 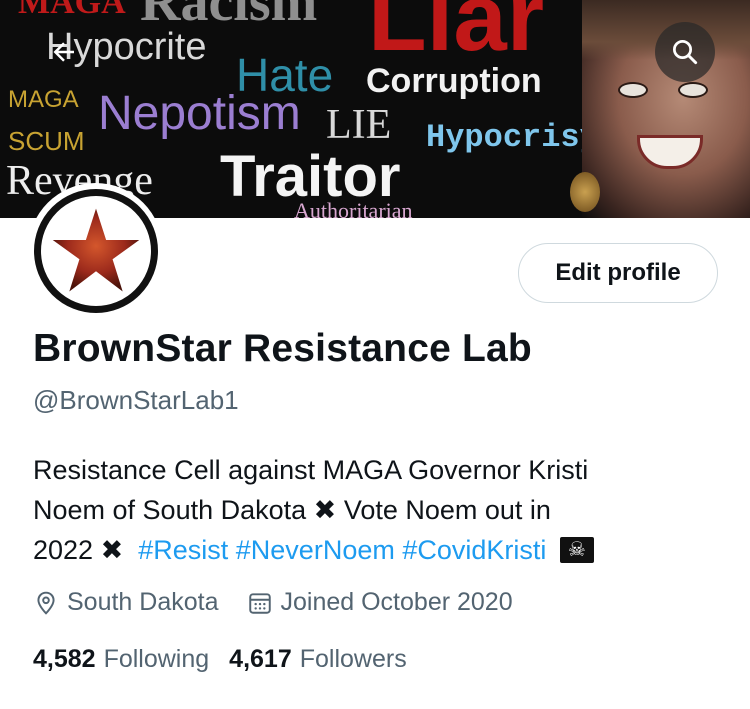 I want to click on bio-line: Noem of South Dakota ✖ Vote Noem out in, so click(x=292, y=510).